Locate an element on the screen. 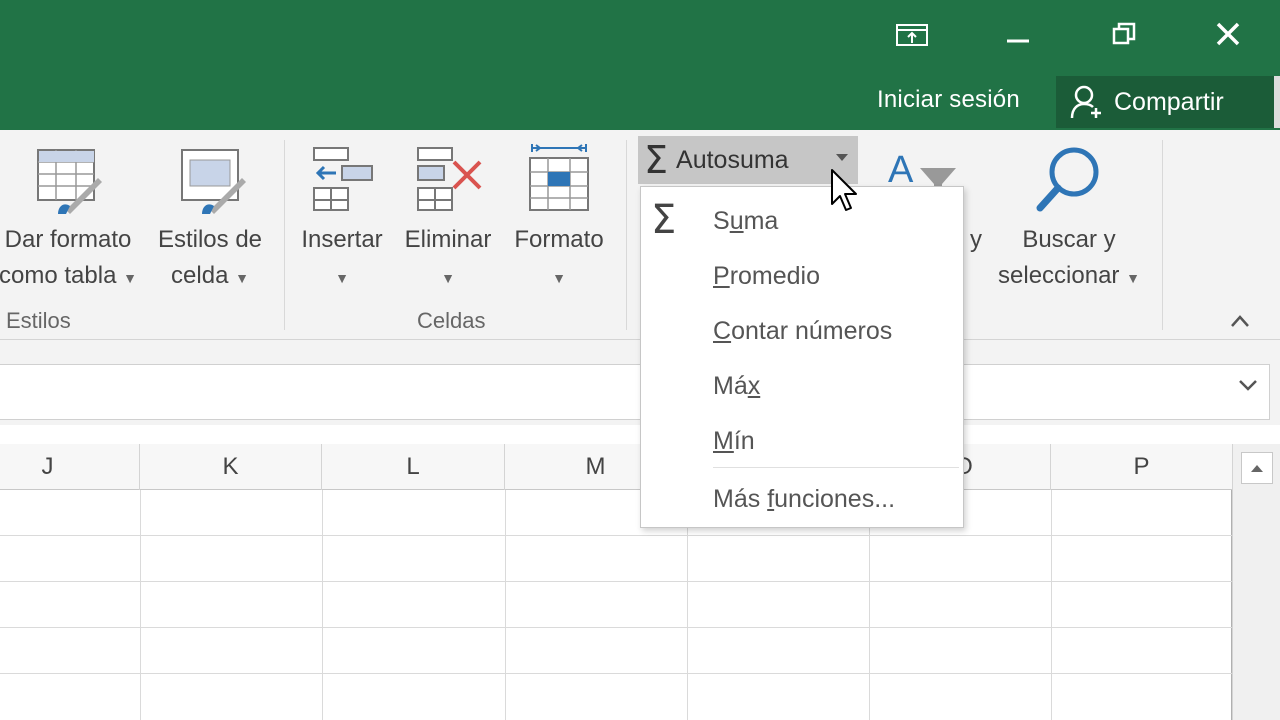 The image size is (1280, 720). menu-item-promedio: Promedio is located at coordinates (766, 276).